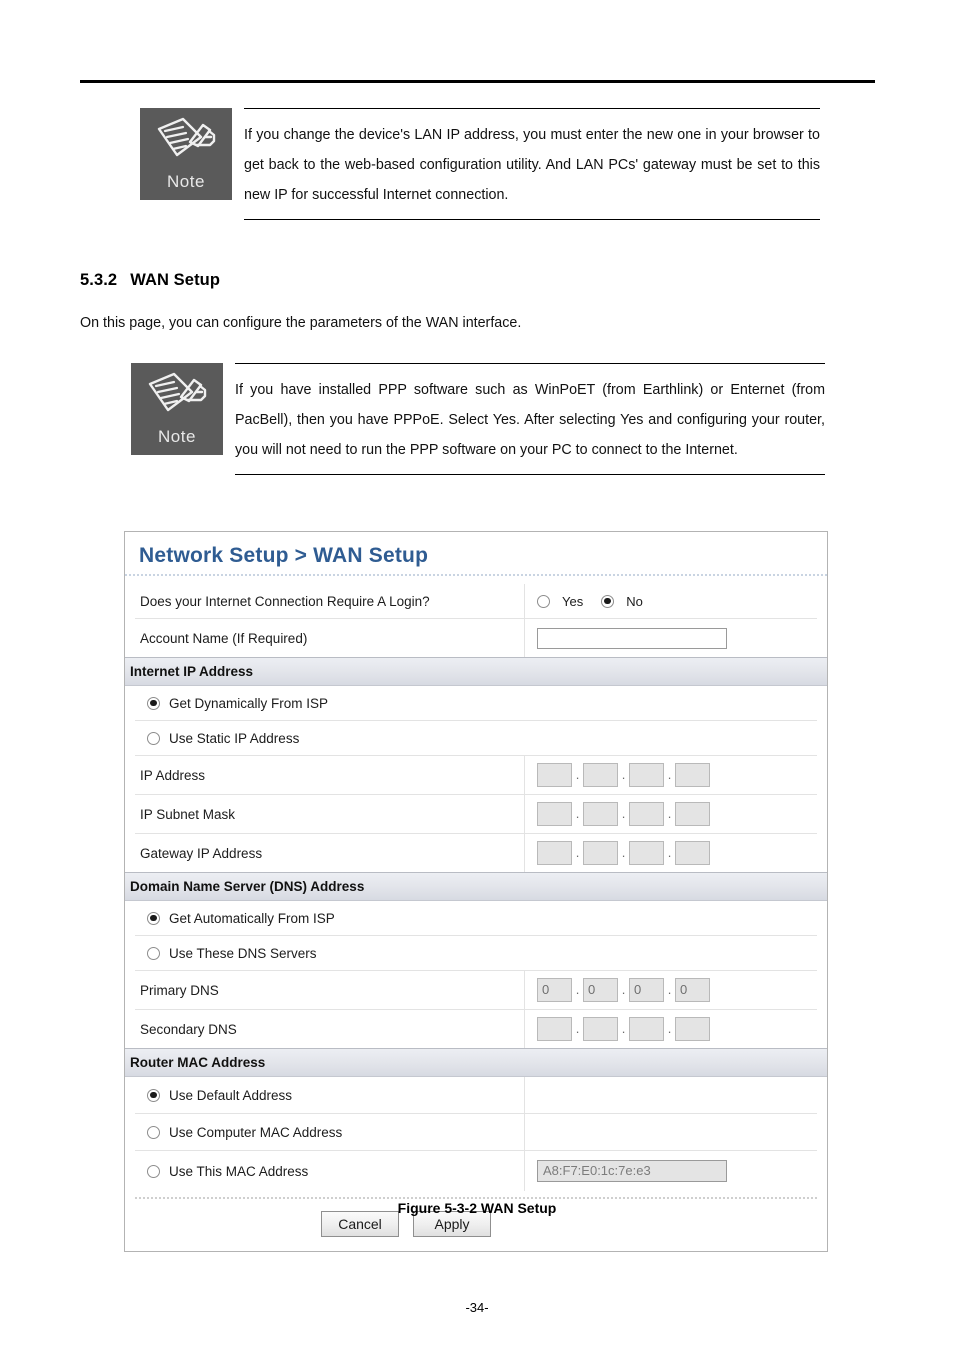  What do you see at coordinates (153, 703) in the screenshot?
I see `radio-get-dynamically` at bounding box center [153, 703].